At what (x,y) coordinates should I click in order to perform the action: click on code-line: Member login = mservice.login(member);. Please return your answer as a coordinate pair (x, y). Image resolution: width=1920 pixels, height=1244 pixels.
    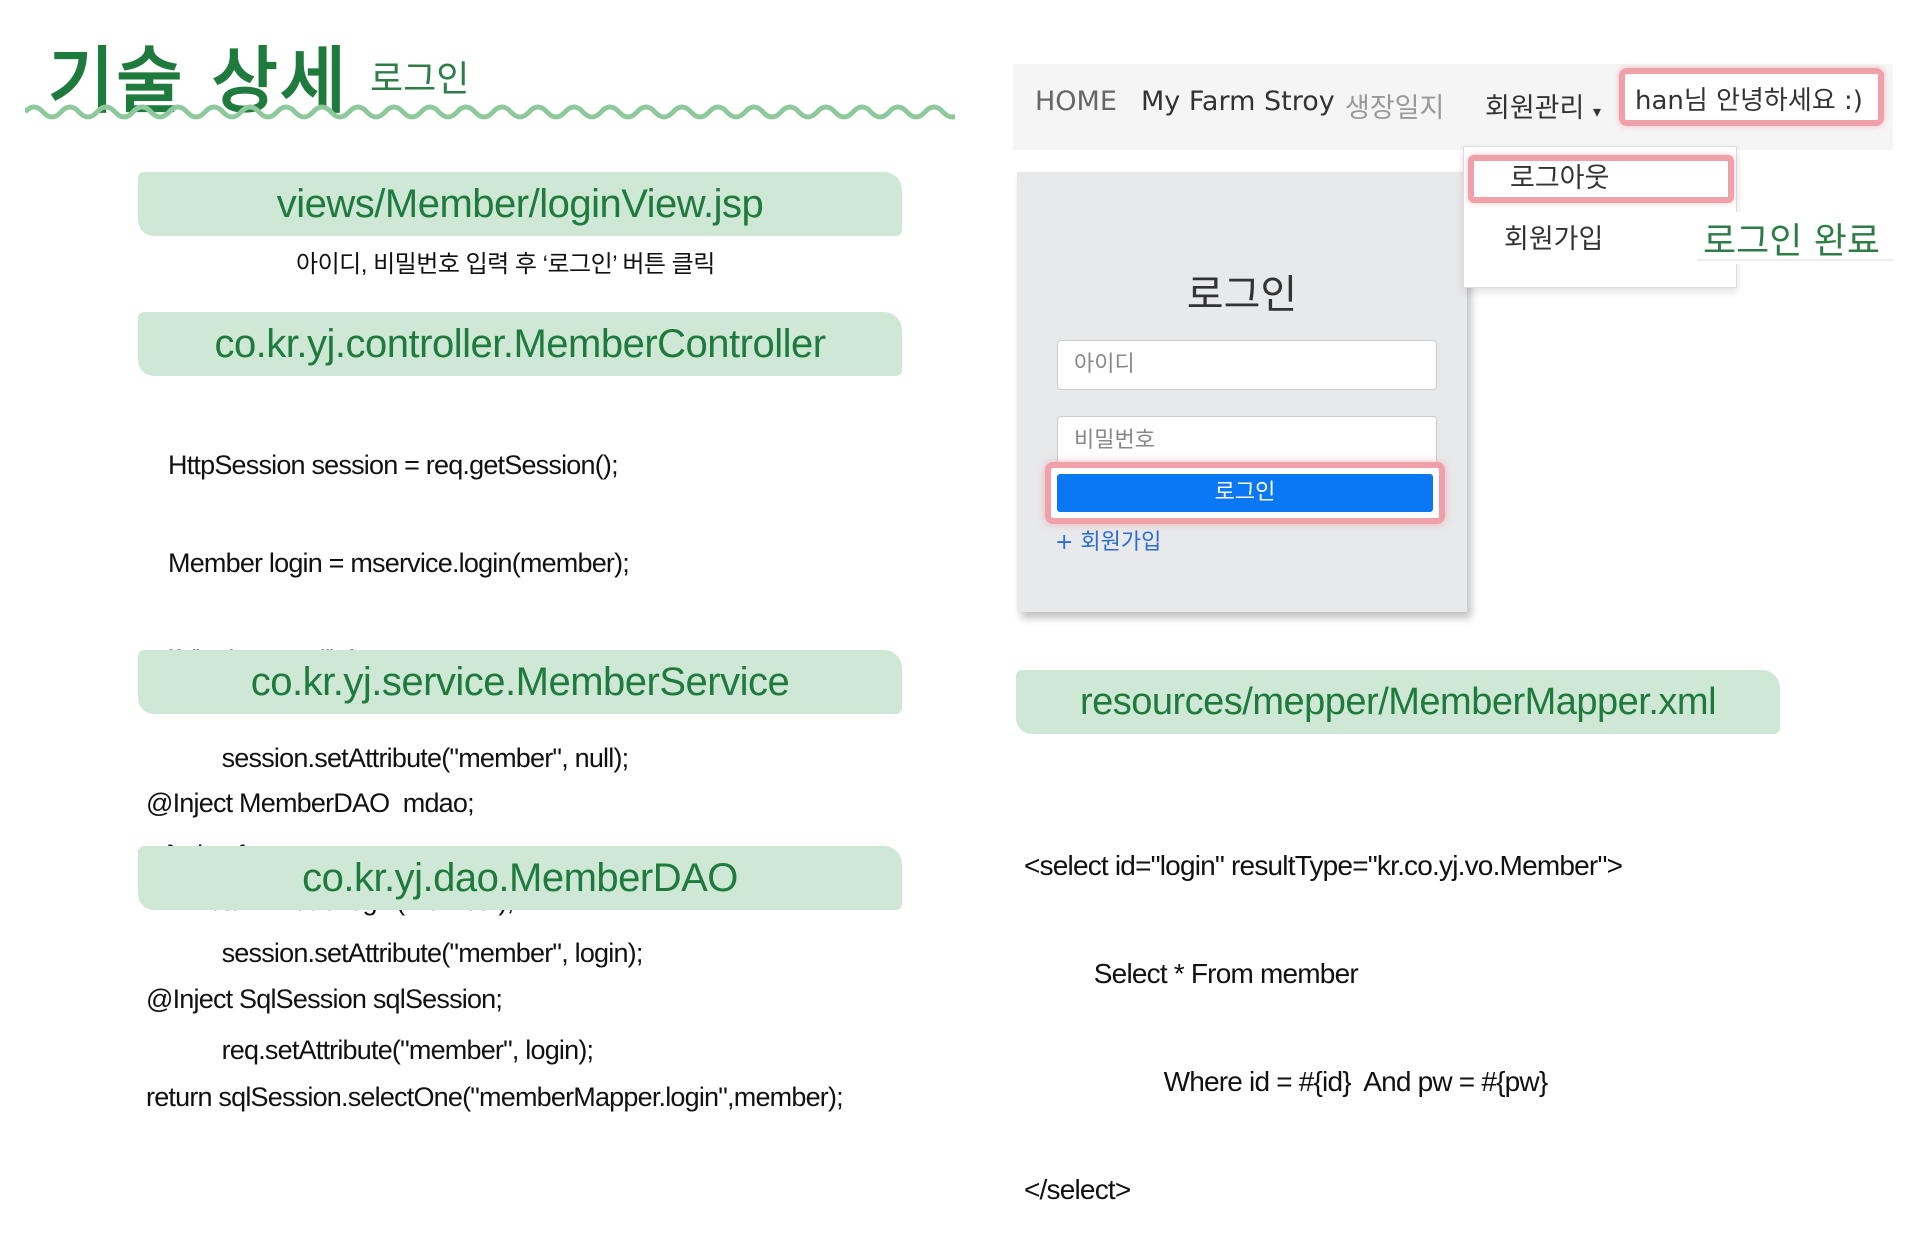
    Looking at the image, I should click on (399, 562).